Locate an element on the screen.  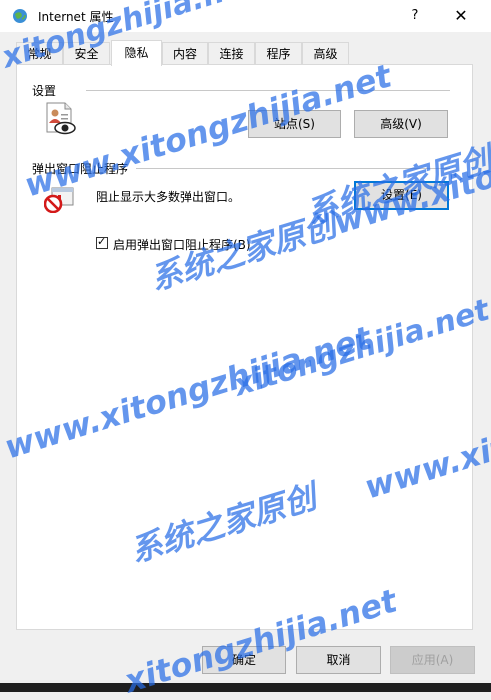
ok-button: 确定 is located at coordinates (244, 660).